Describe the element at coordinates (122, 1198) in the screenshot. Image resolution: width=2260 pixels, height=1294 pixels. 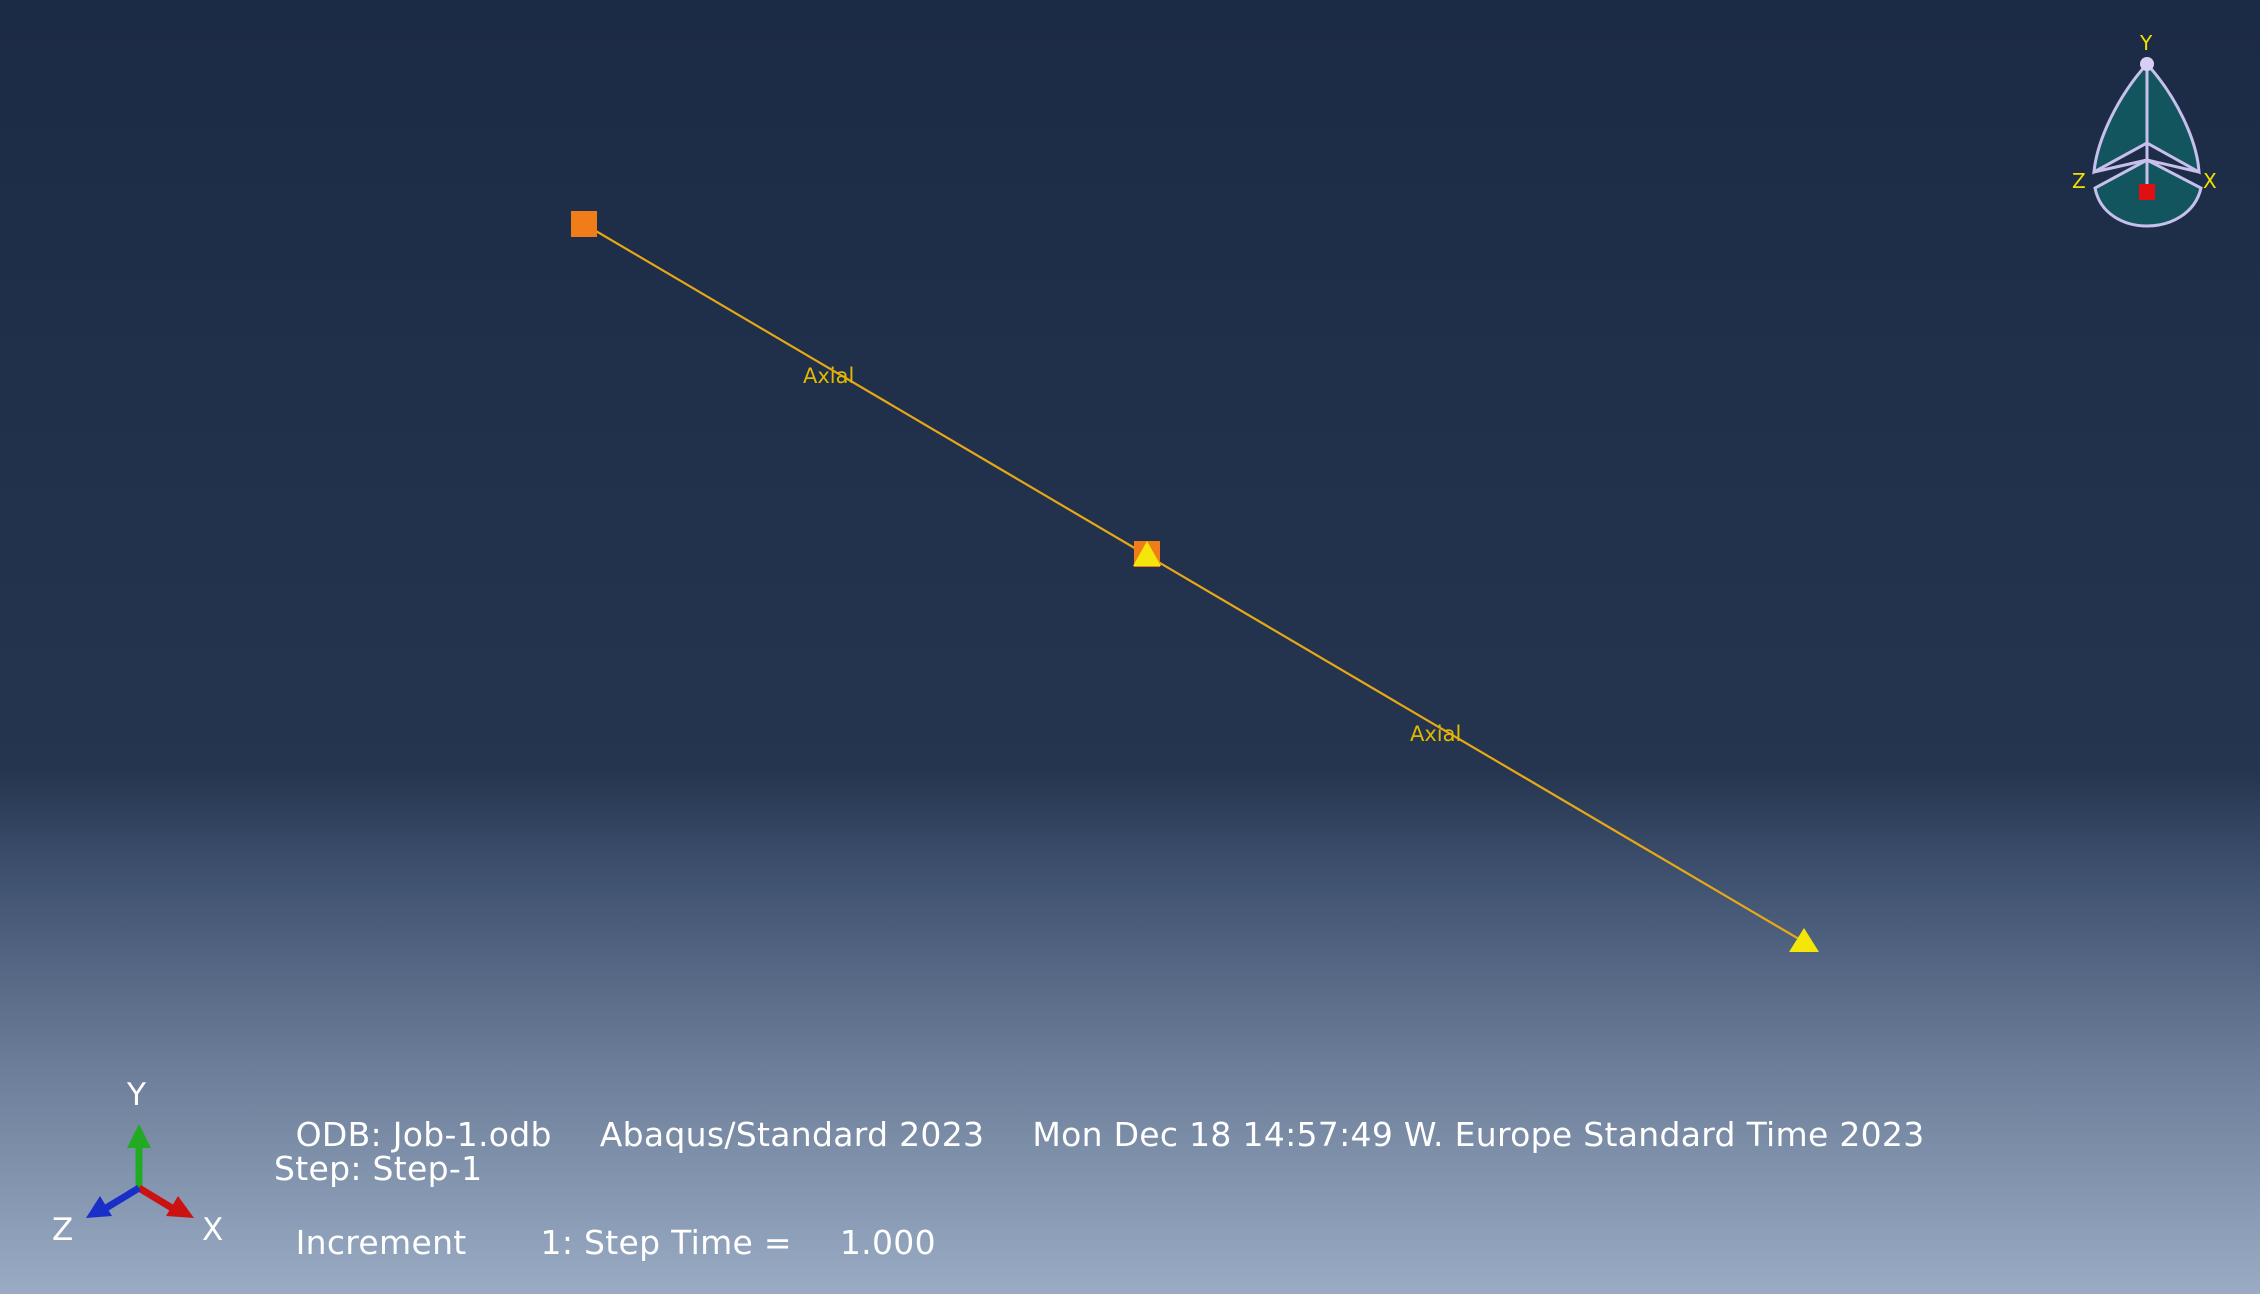
I see `triad-z-axis` at that location.